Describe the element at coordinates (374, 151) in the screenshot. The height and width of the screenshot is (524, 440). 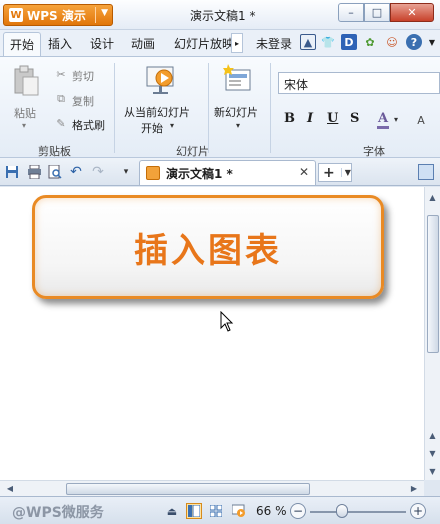
I see `font-group-label: 字体` at that location.